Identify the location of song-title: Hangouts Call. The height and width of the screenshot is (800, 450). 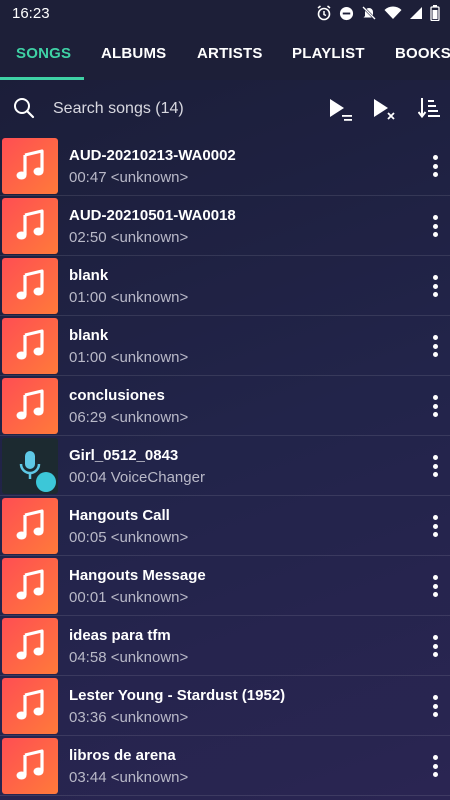
(119, 515).